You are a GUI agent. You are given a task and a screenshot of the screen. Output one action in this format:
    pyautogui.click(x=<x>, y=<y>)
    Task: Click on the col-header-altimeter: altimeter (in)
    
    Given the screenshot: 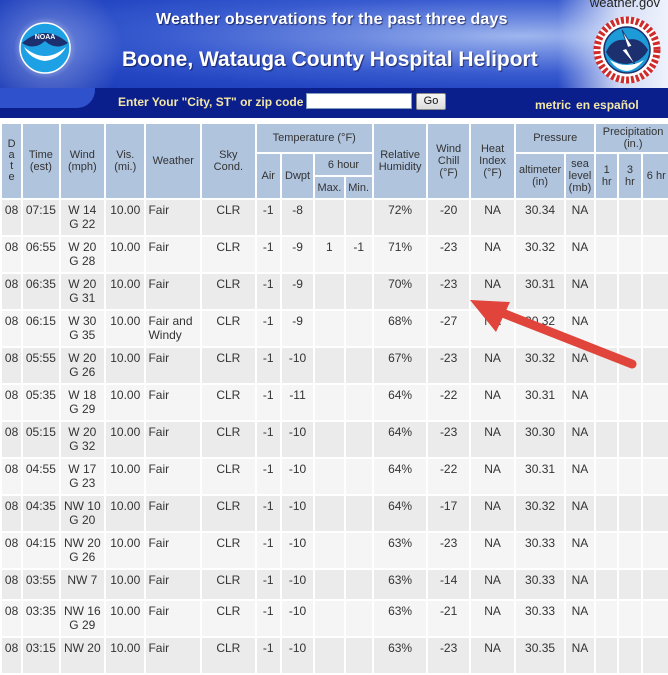 What is the action you would take?
    pyautogui.click(x=540, y=176)
    